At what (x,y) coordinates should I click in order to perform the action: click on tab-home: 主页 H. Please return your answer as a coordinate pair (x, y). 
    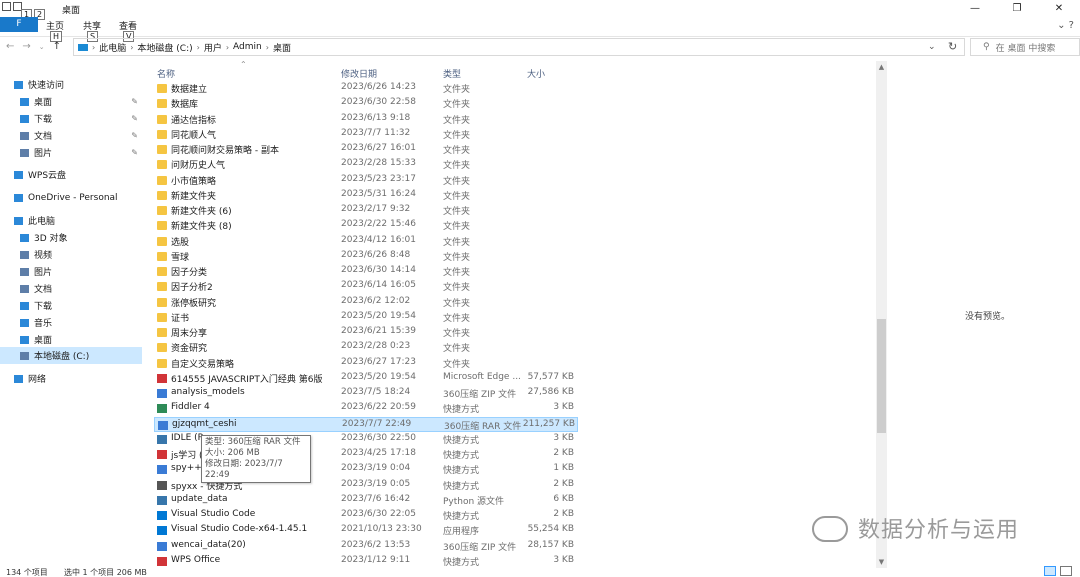
    Looking at the image, I should click on (55, 30).